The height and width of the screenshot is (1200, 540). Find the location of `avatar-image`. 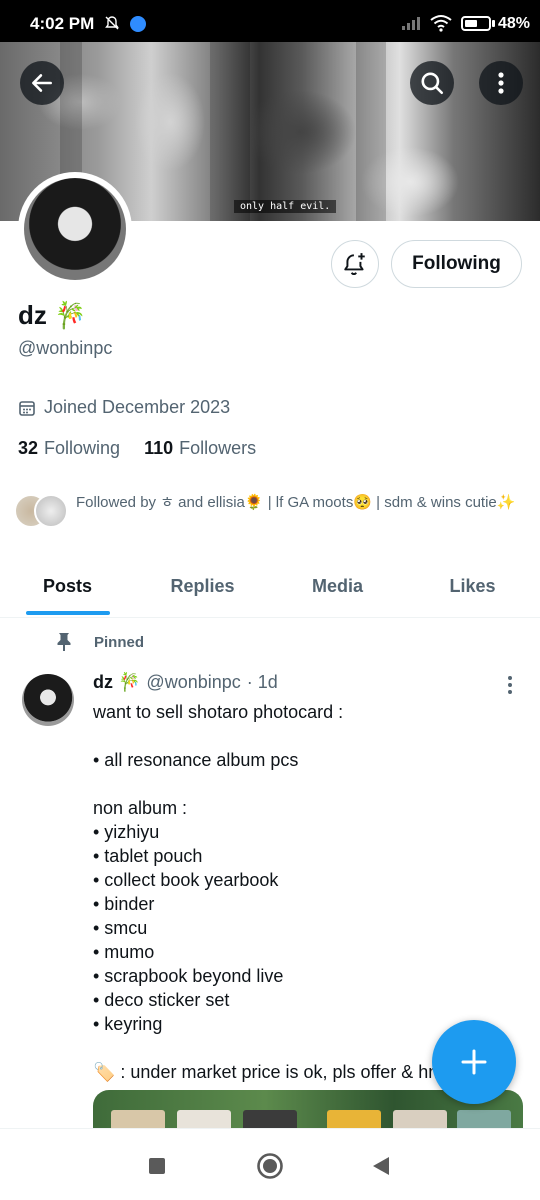

avatar-image is located at coordinates (75, 229).